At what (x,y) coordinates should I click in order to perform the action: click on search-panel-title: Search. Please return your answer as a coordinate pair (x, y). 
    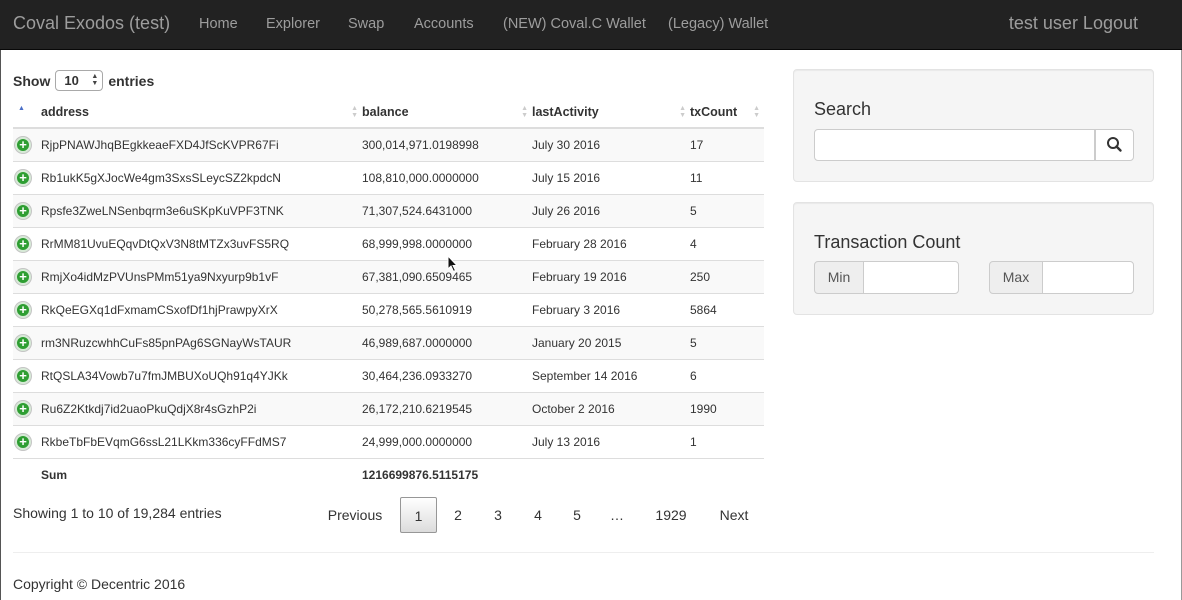
    Looking at the image, I should click on (843, 109).